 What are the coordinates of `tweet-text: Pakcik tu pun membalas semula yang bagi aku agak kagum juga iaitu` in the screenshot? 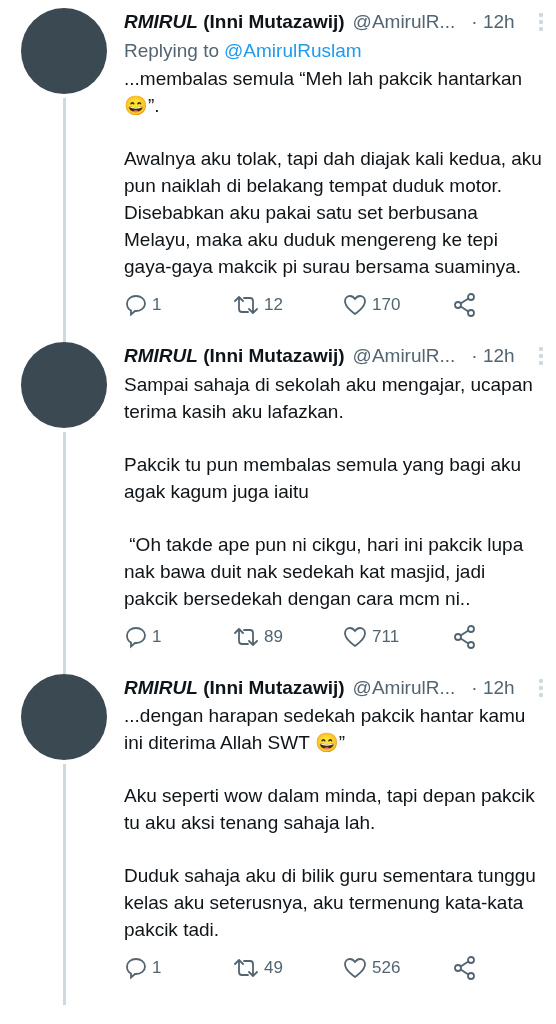 It's located at (323, 478).